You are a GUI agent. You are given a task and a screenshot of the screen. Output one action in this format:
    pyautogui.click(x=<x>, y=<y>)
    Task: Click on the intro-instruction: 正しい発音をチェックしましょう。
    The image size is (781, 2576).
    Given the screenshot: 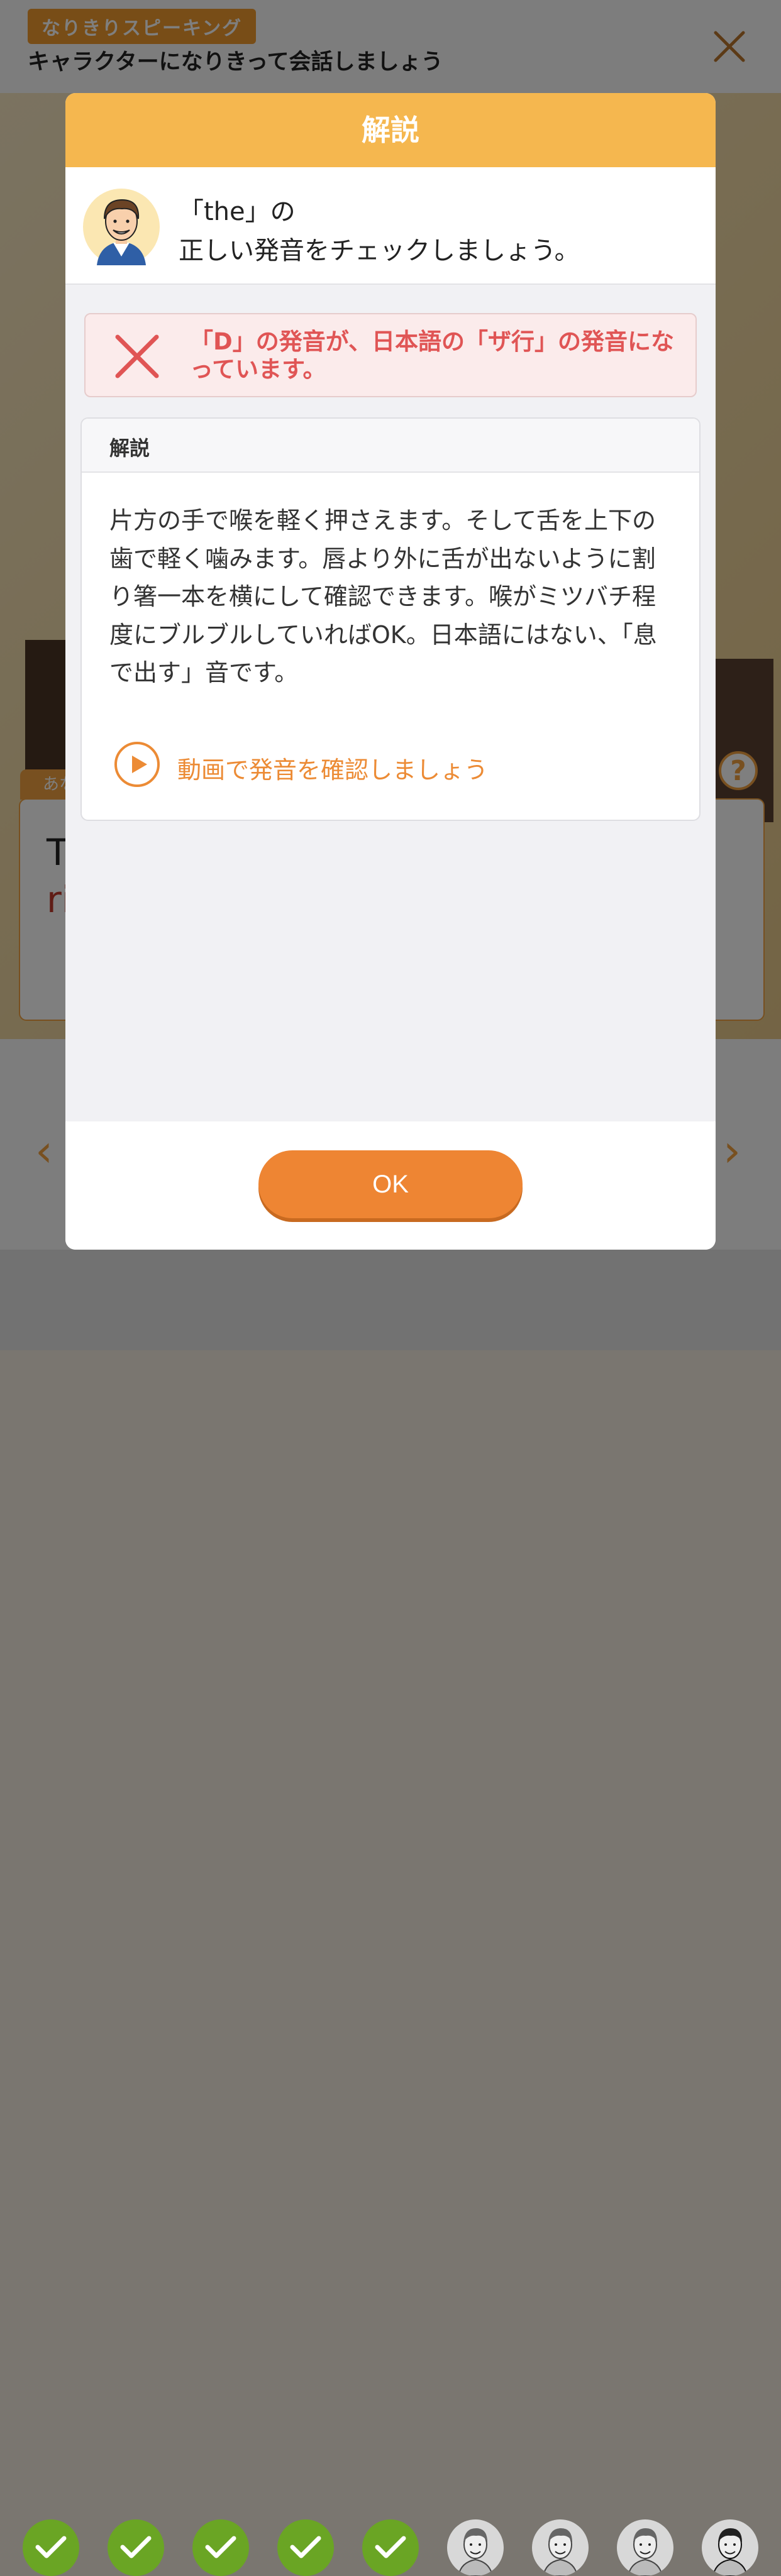 What is the action you would take?
    pyautogui.click(x=379, y=251)
    